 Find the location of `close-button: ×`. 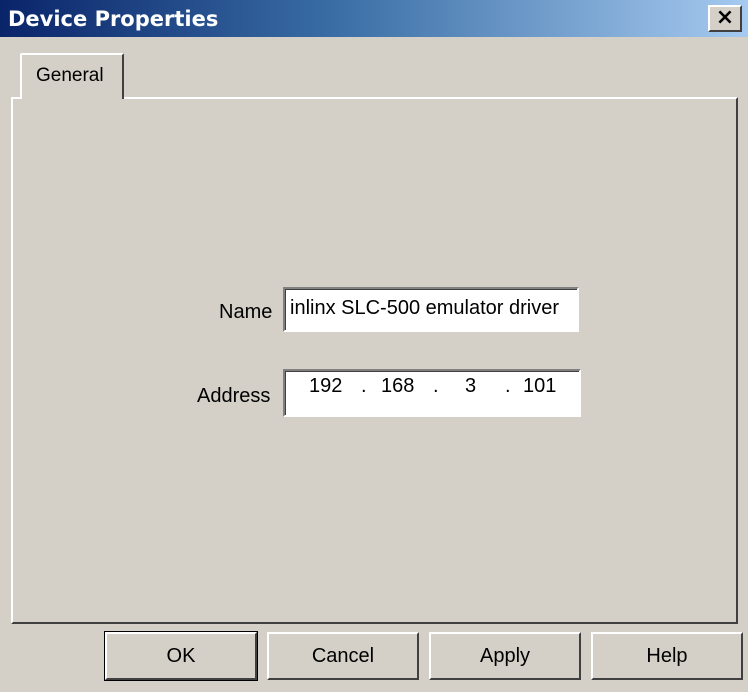

close-button: × is located at coordinates (725, 18).